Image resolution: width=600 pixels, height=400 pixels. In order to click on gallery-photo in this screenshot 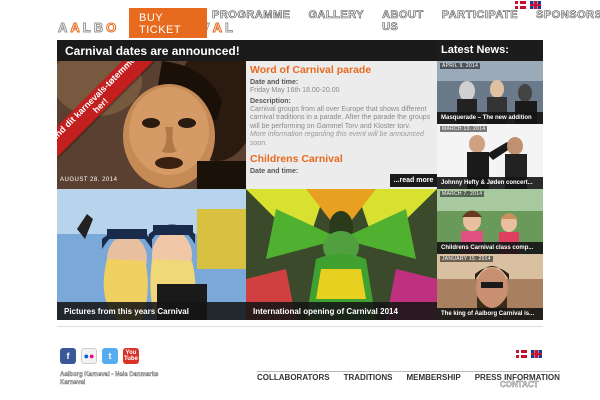, I will do `click(151, 254)`.